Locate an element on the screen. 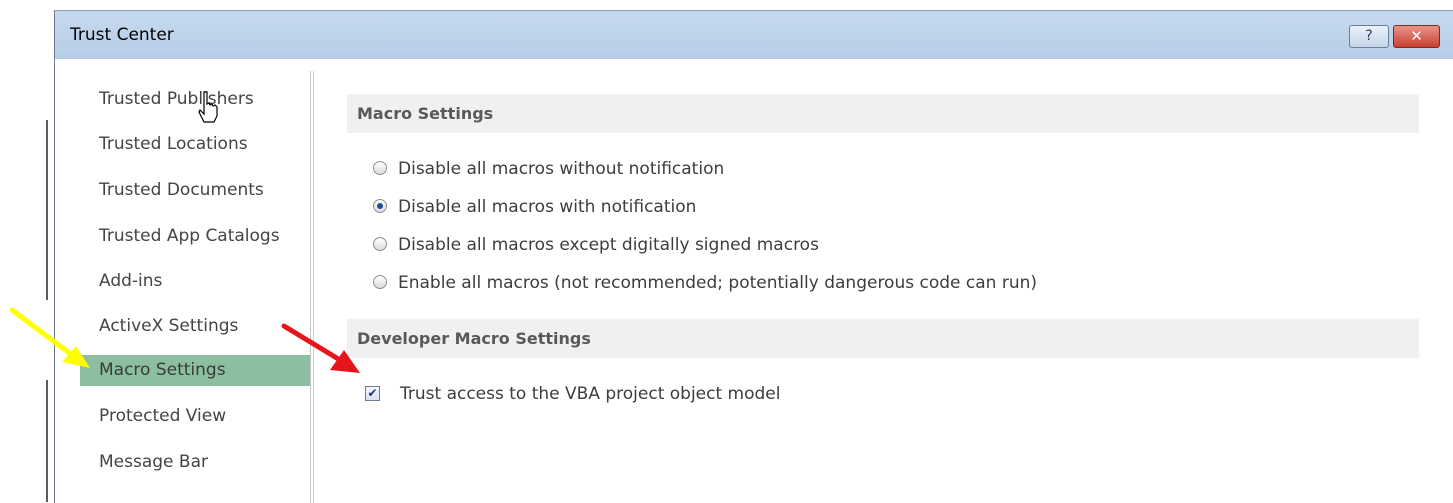 The width and height of the screenshot is (1453, 503). radio-disable-with-notification: Disable all macros with notification is located at coordinates (535, 207).